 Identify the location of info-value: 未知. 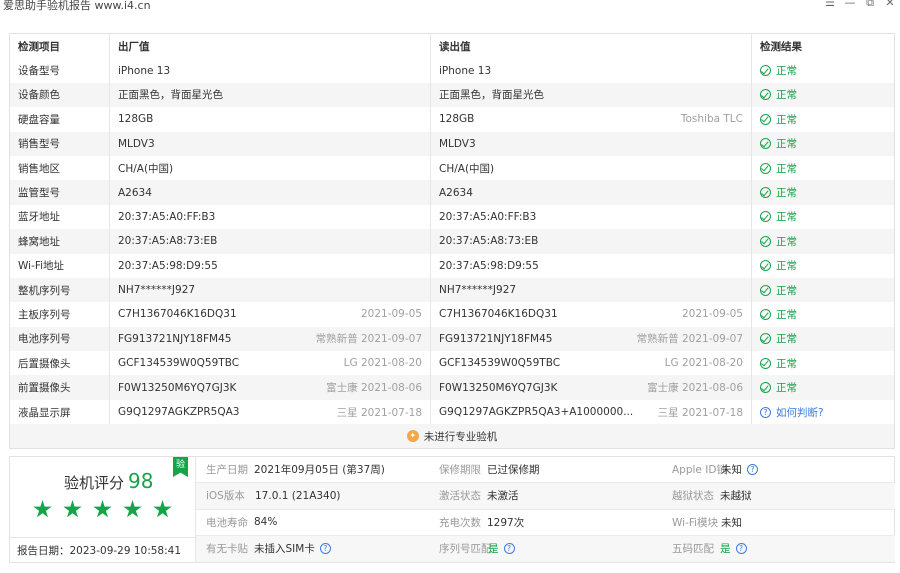
(731, 522).